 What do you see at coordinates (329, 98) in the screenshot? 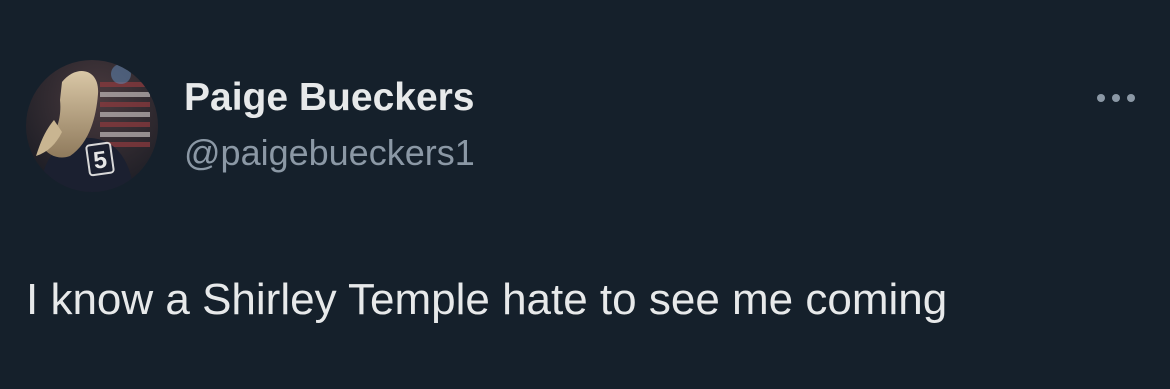
I see `author-display-name: Paige Bueckers` at bounding box center [329, 98].